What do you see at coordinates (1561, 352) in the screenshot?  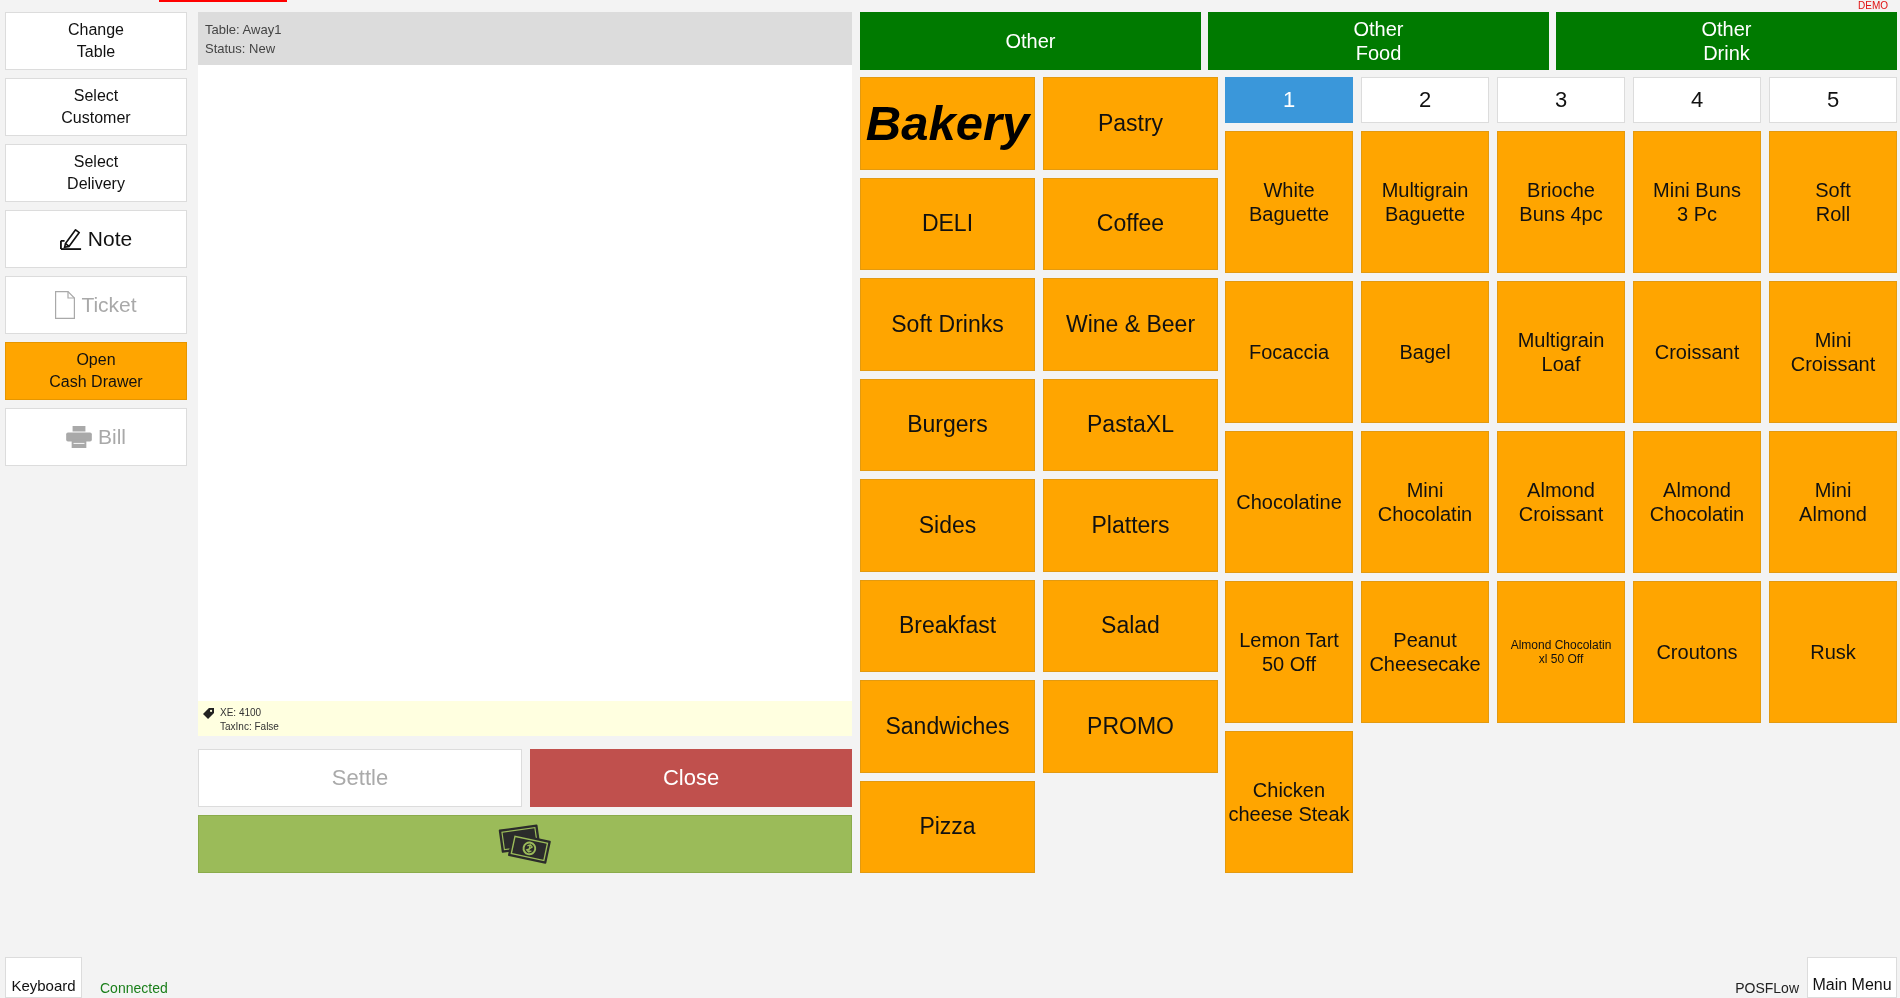 I see `product-button: Multigrain Loaf` at bounding box center [1561, 352].